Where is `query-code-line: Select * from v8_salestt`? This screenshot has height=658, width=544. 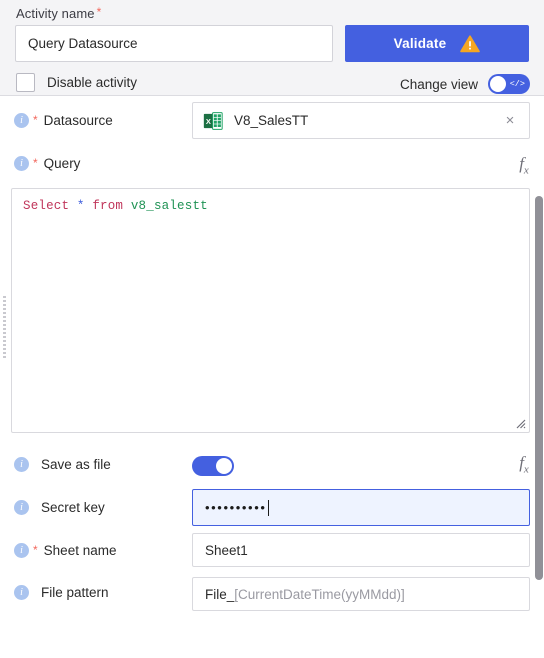 query-code-line: Select * from v8_salestt is located at coordinates (115, 206).